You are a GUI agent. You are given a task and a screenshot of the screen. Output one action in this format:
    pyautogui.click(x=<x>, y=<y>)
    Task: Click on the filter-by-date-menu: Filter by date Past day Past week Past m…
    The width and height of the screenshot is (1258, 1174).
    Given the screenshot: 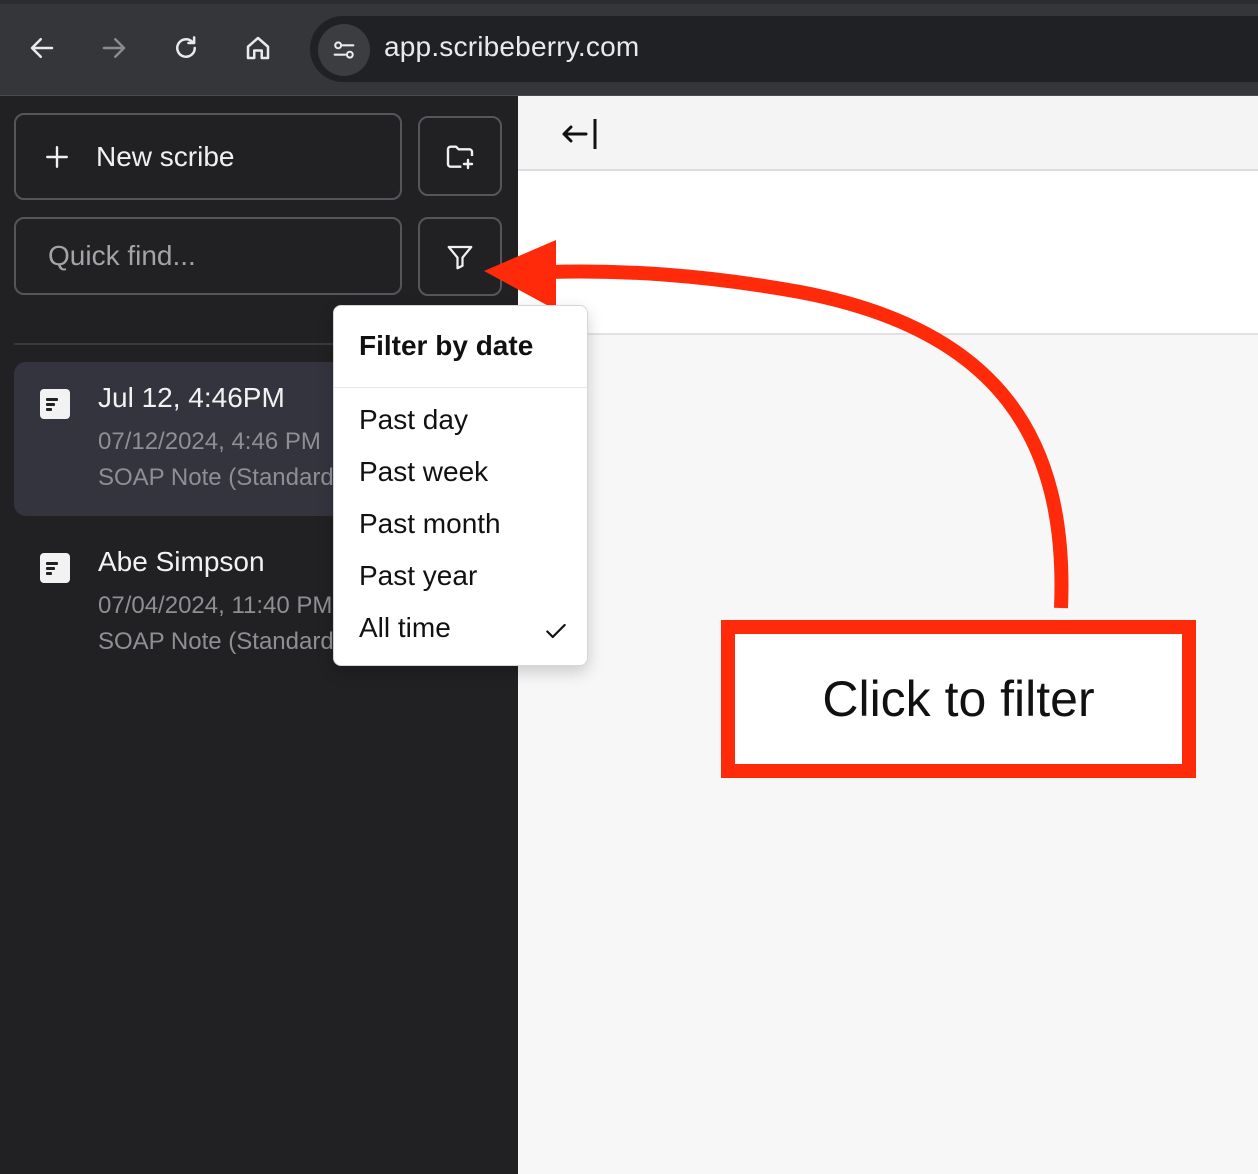 What is the action you would take?
    pyautogui.click(x=460, y=485)
    